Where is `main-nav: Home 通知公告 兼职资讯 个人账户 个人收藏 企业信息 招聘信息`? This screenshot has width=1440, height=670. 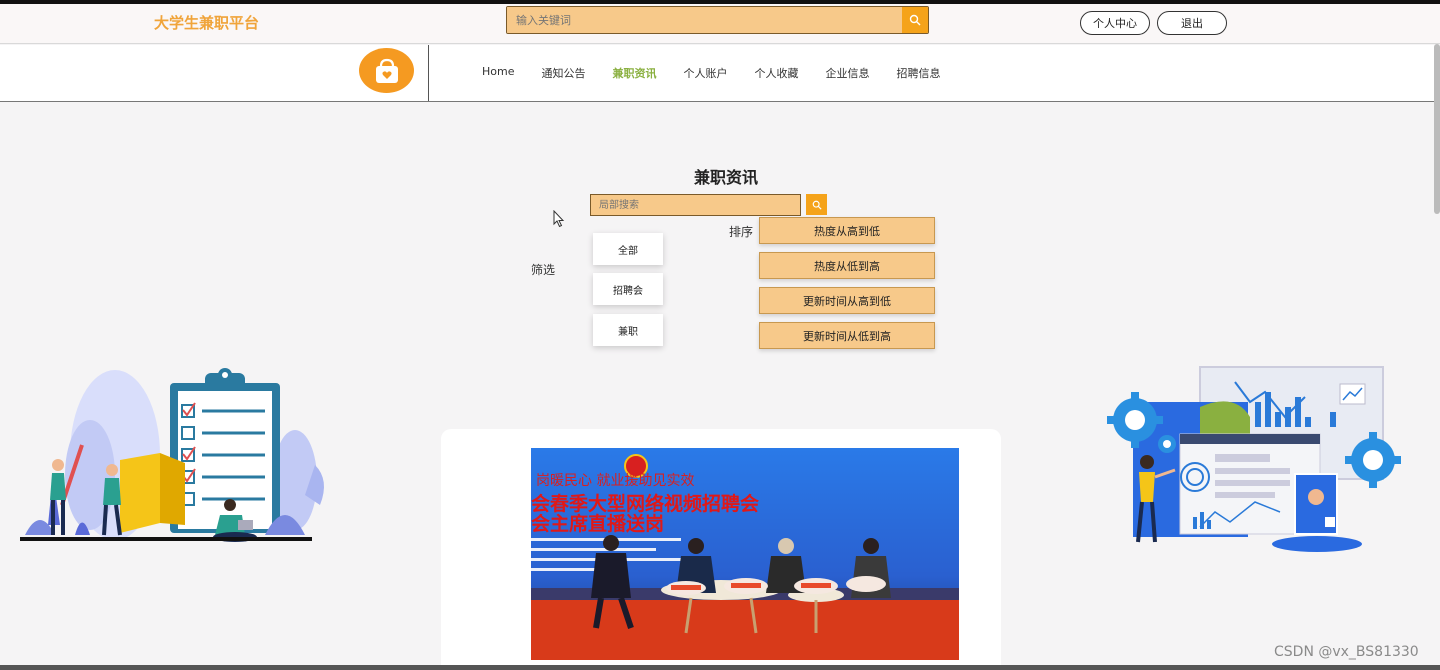 main-nav: Home 通知公告 兼职资讯 个人账户 个人收藏 企业信息 招聘信息 is located at coordinates (724, 73).